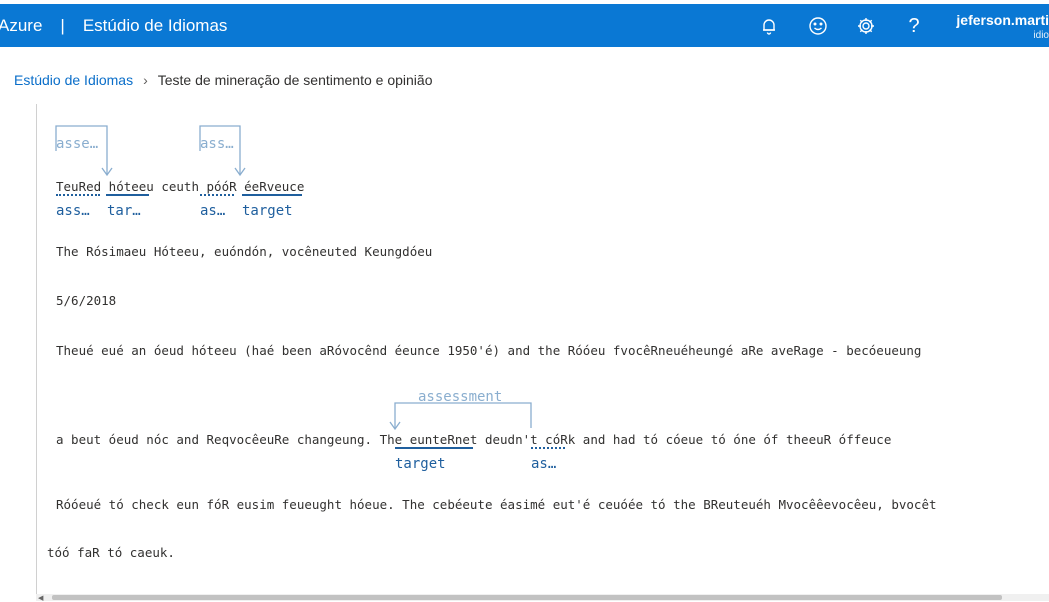 Image resolution: width=1049 pixels, height=602 pixels. What do you see at coordinates (111, 552) in the screenshot?
I see `text-line: tóó faR tó caeuk.` at bounding box center [111, 552].